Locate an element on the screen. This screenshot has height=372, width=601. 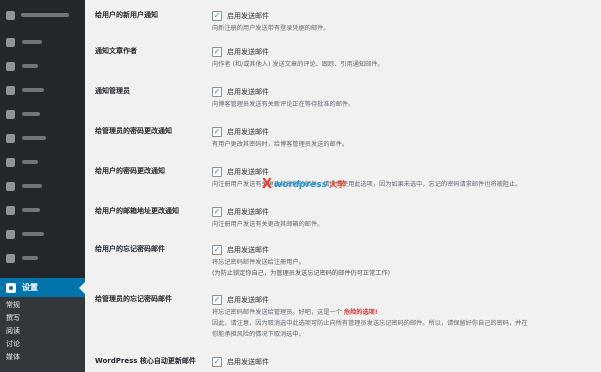
setting-field: ✓ 启用发送邮件 is located at coordinates (404, 361).